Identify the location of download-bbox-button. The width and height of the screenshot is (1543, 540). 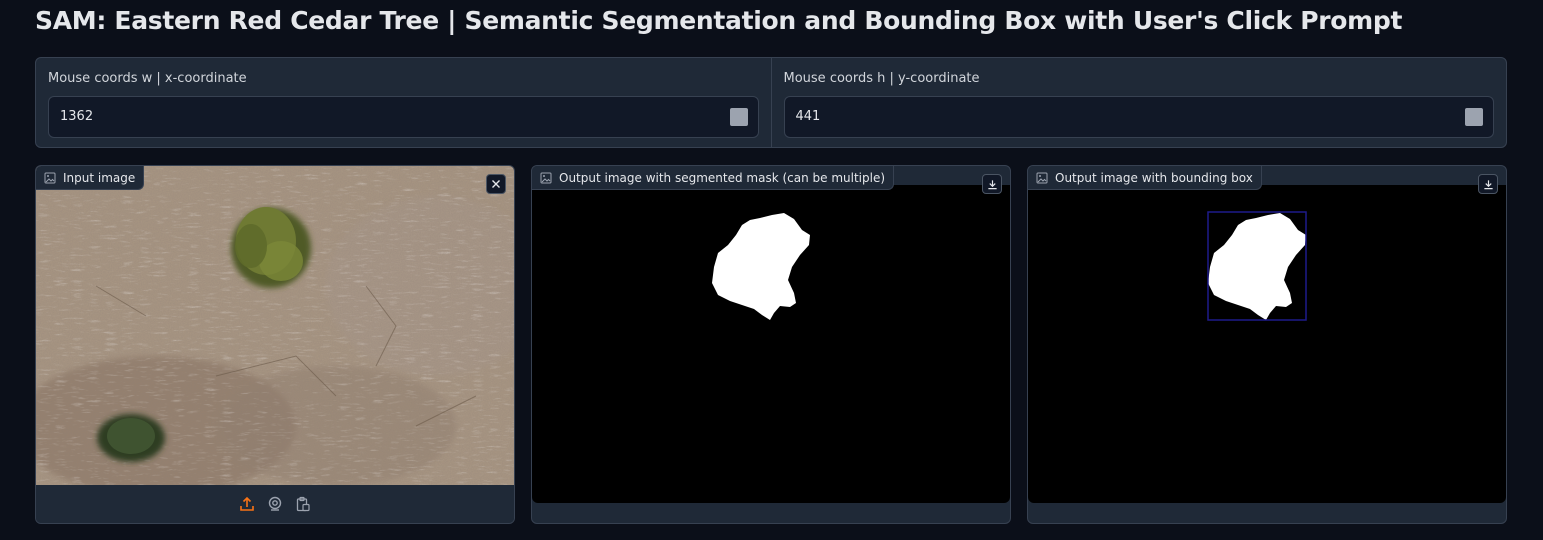
(1488, 184).